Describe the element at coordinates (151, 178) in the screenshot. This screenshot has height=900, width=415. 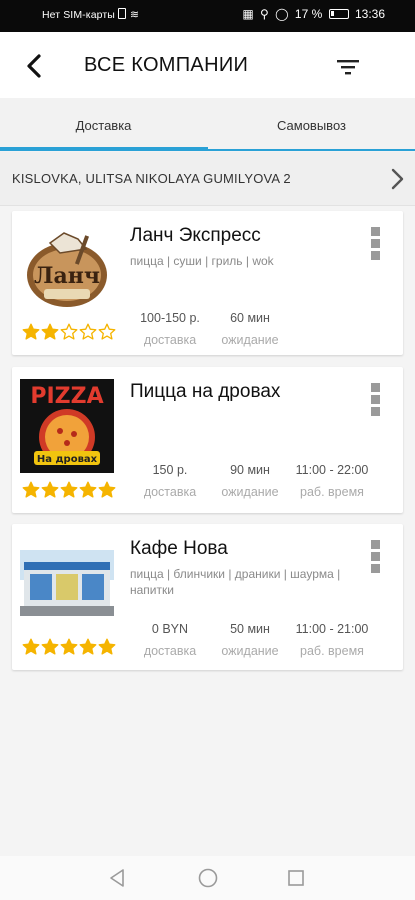
I see `address-text: KISLOVKA, ULITSA NIKOLAYA GUMILYOVA 2` at that location.